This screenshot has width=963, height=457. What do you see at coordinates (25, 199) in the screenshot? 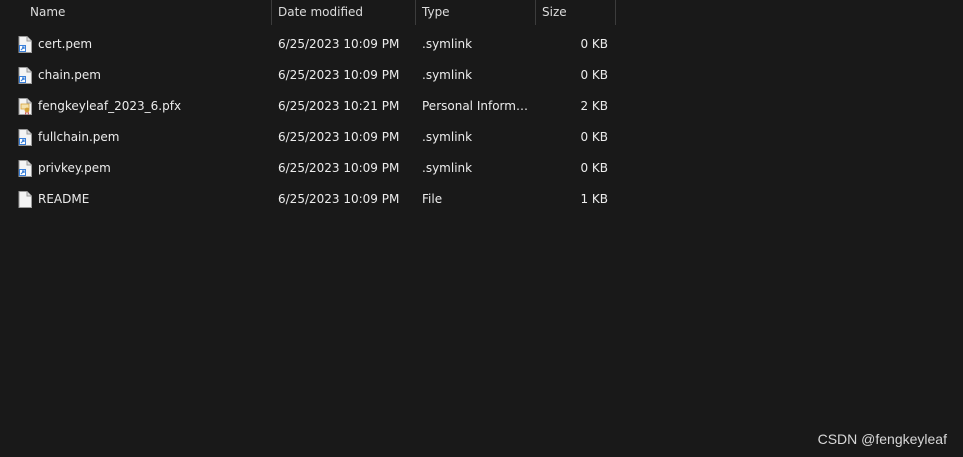
I see `generic-file-icon` at bounding box center [25, 199].